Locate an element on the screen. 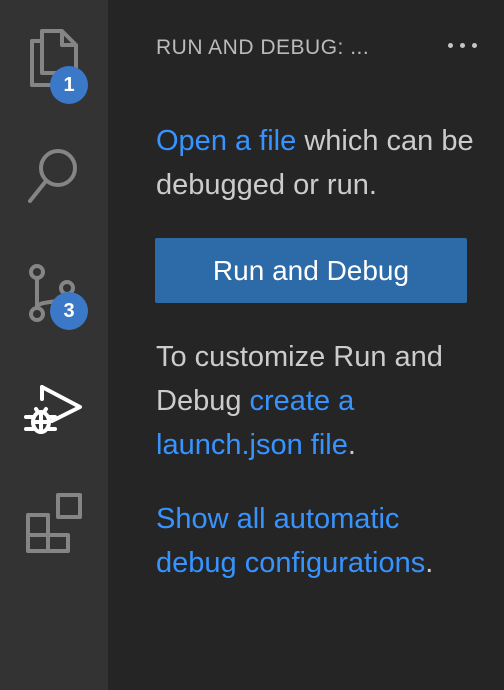 The height and width of the screenshot is (690, 504). activity-search is located at coordinates (54, 176).